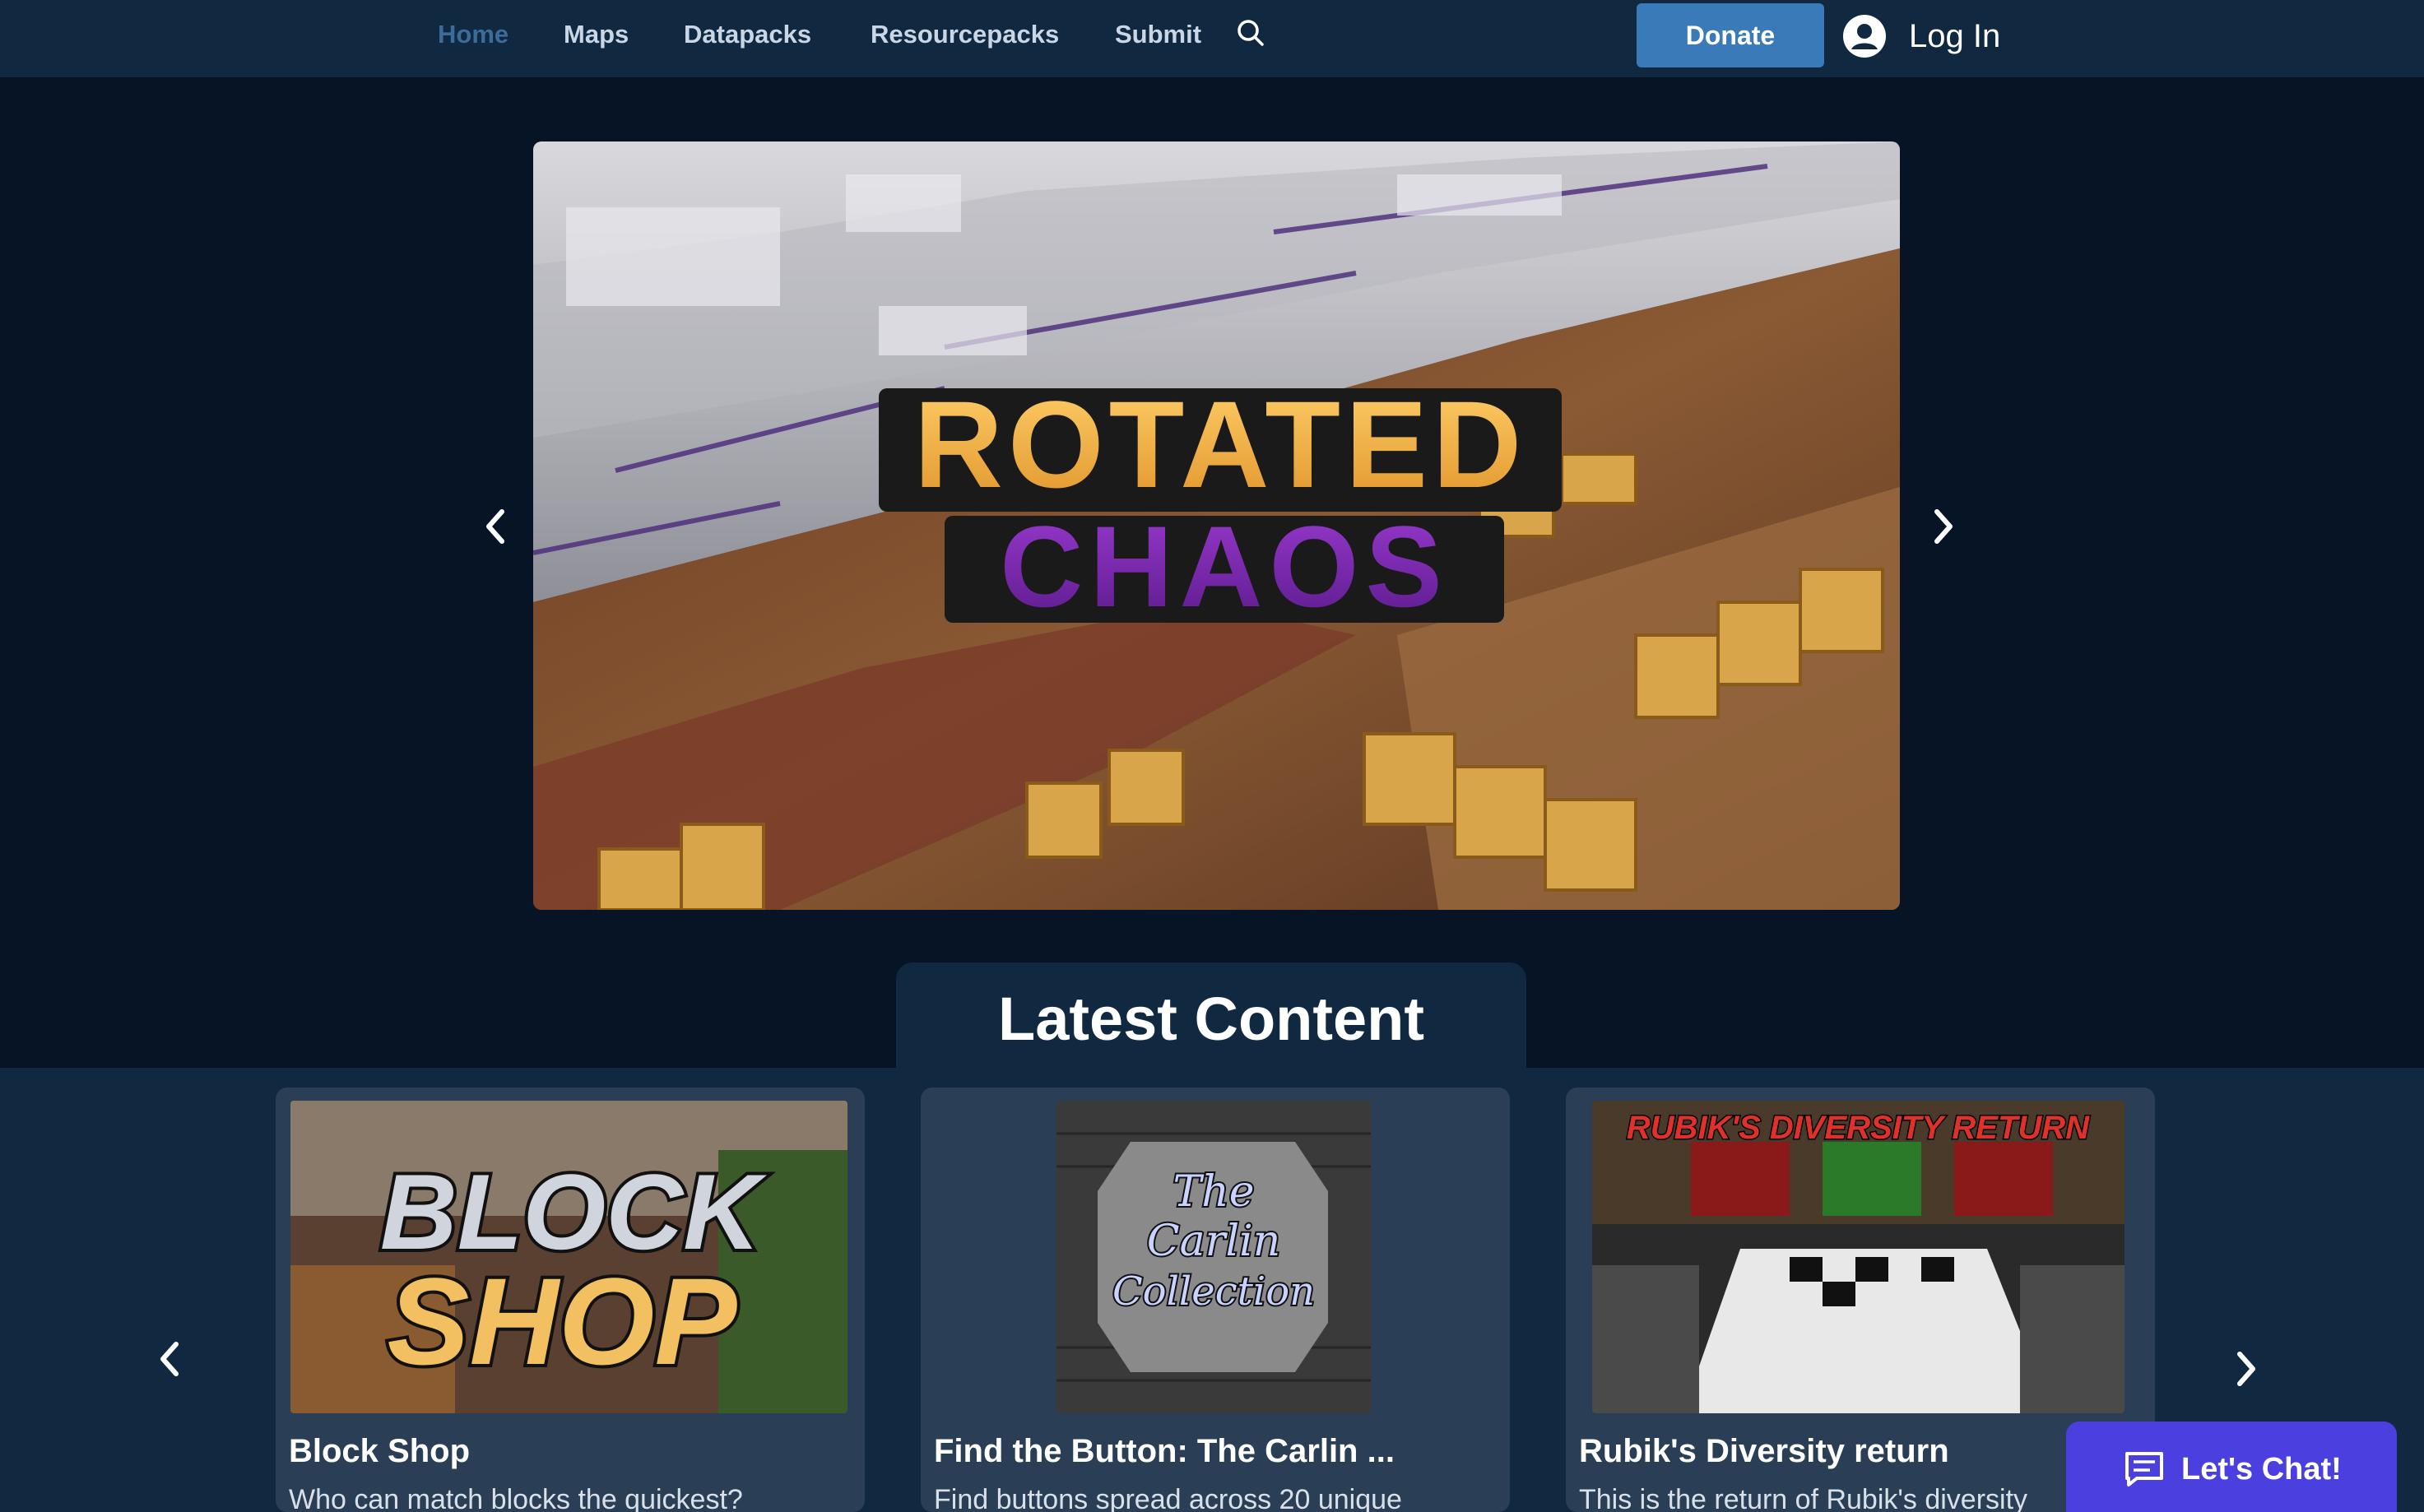  Describe the element at coordinates (2246, 1369) in the screenshot. I see `carousel-next-arrow` at that location.